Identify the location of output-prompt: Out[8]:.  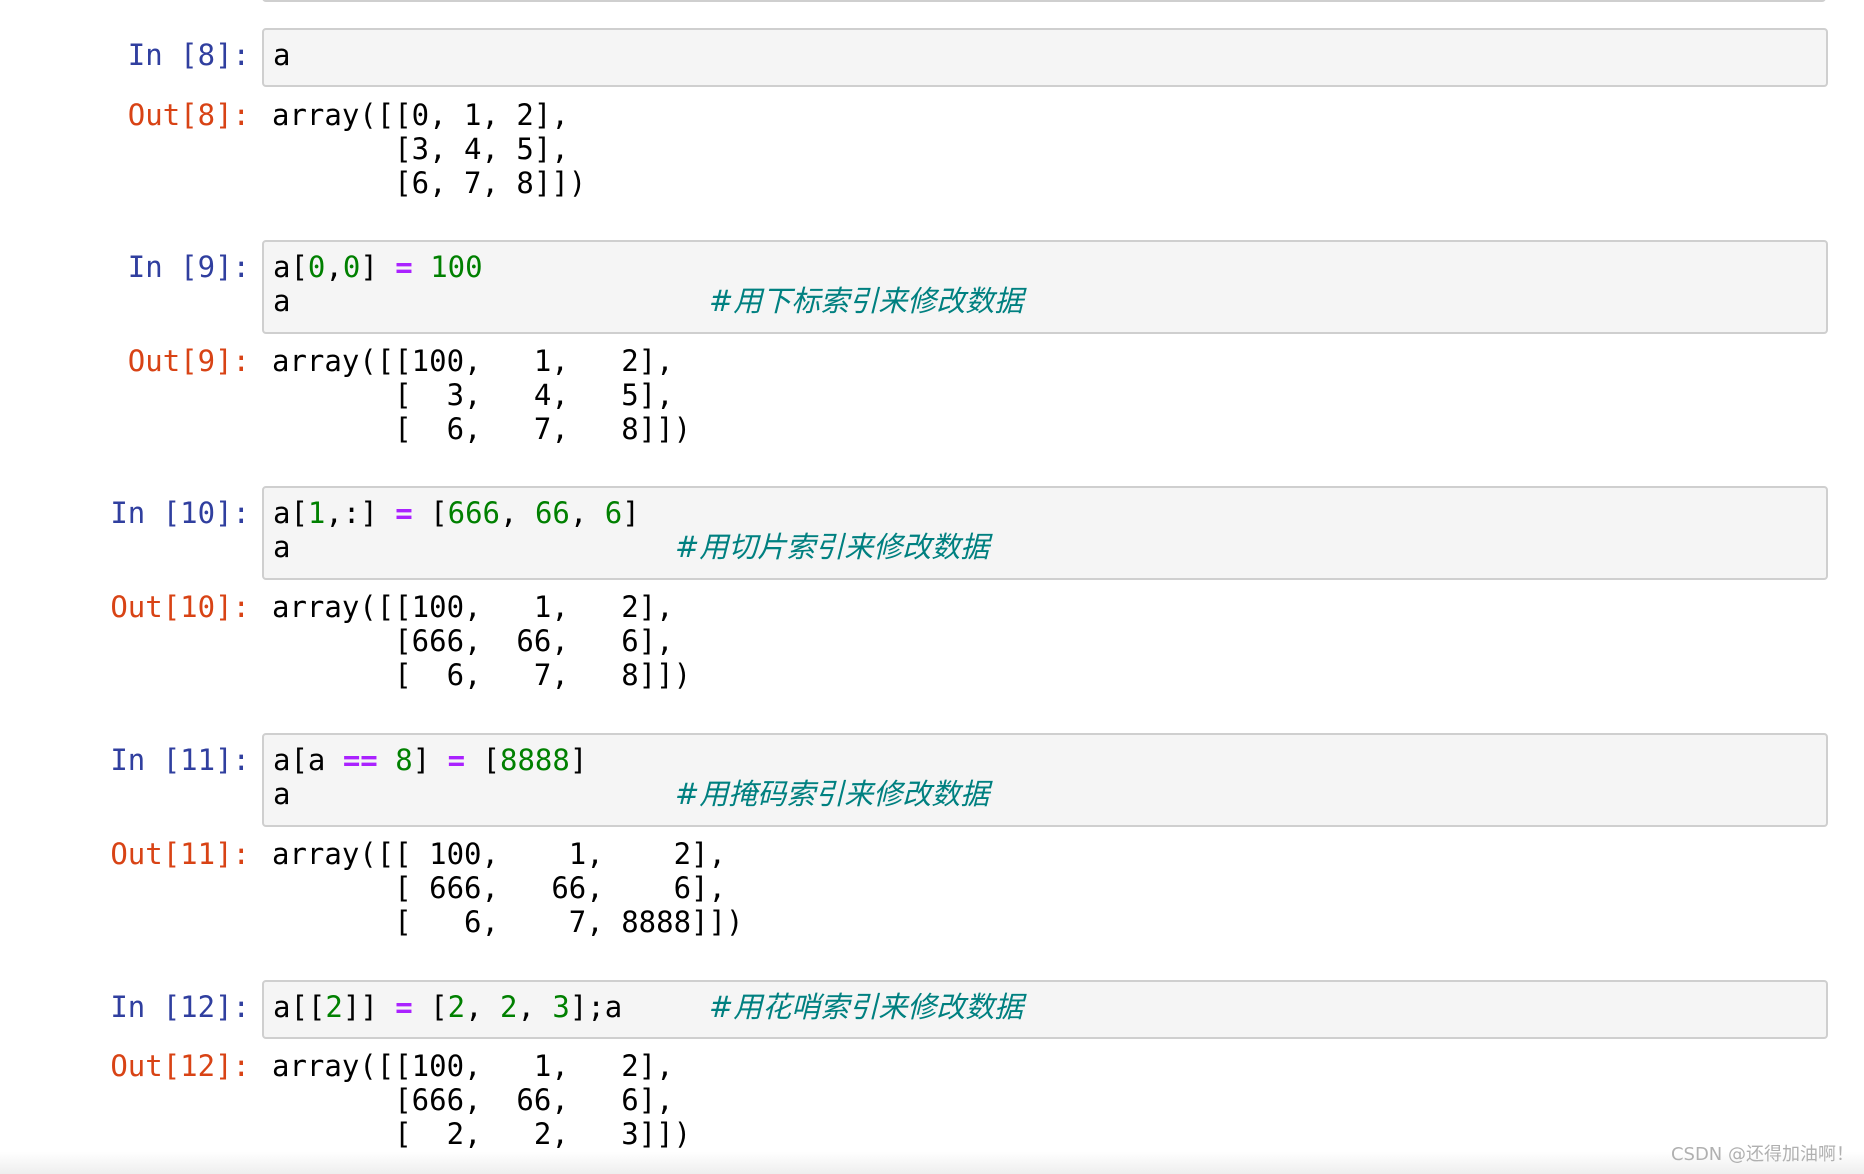
(188, 115).